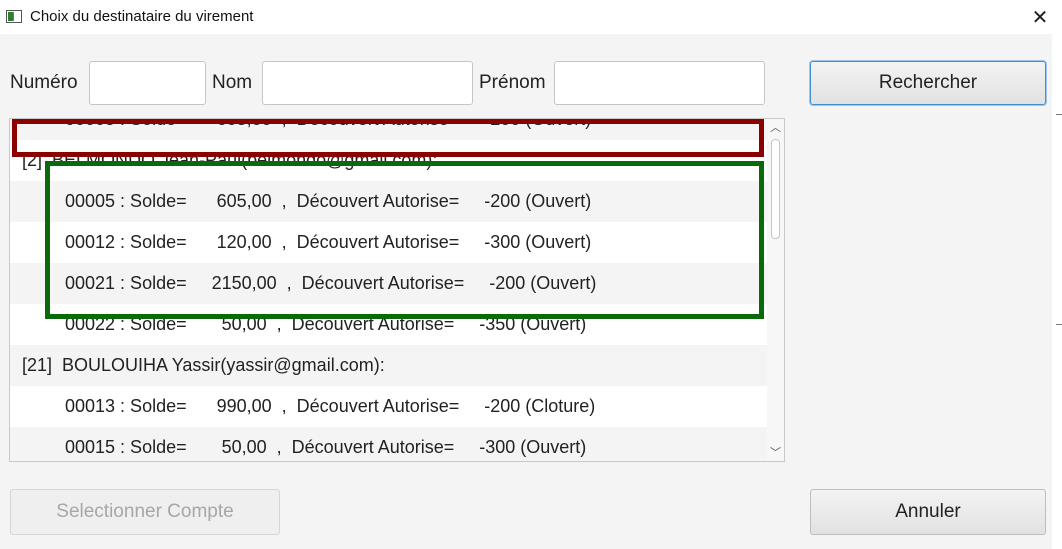  Describe the element at coordinates (145, 512) in the screenshot. I see `select-account-button: Selectionner Compte` at that location.